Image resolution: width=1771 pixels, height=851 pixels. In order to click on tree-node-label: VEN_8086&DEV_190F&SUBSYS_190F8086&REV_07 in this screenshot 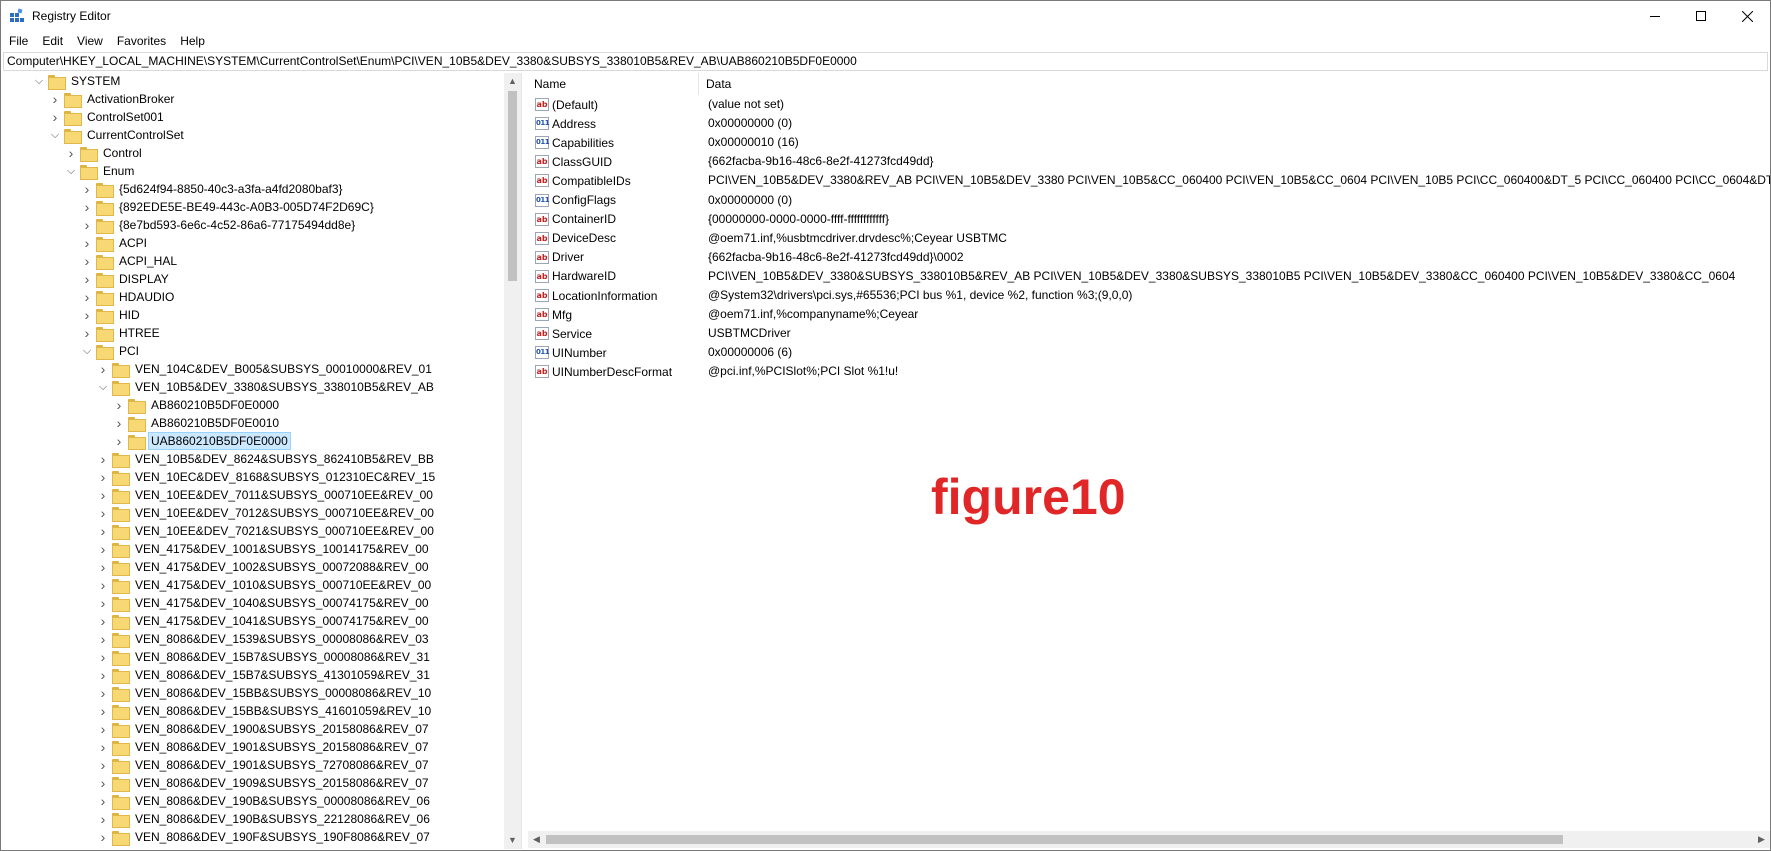, I will do `click(282, 837)`.